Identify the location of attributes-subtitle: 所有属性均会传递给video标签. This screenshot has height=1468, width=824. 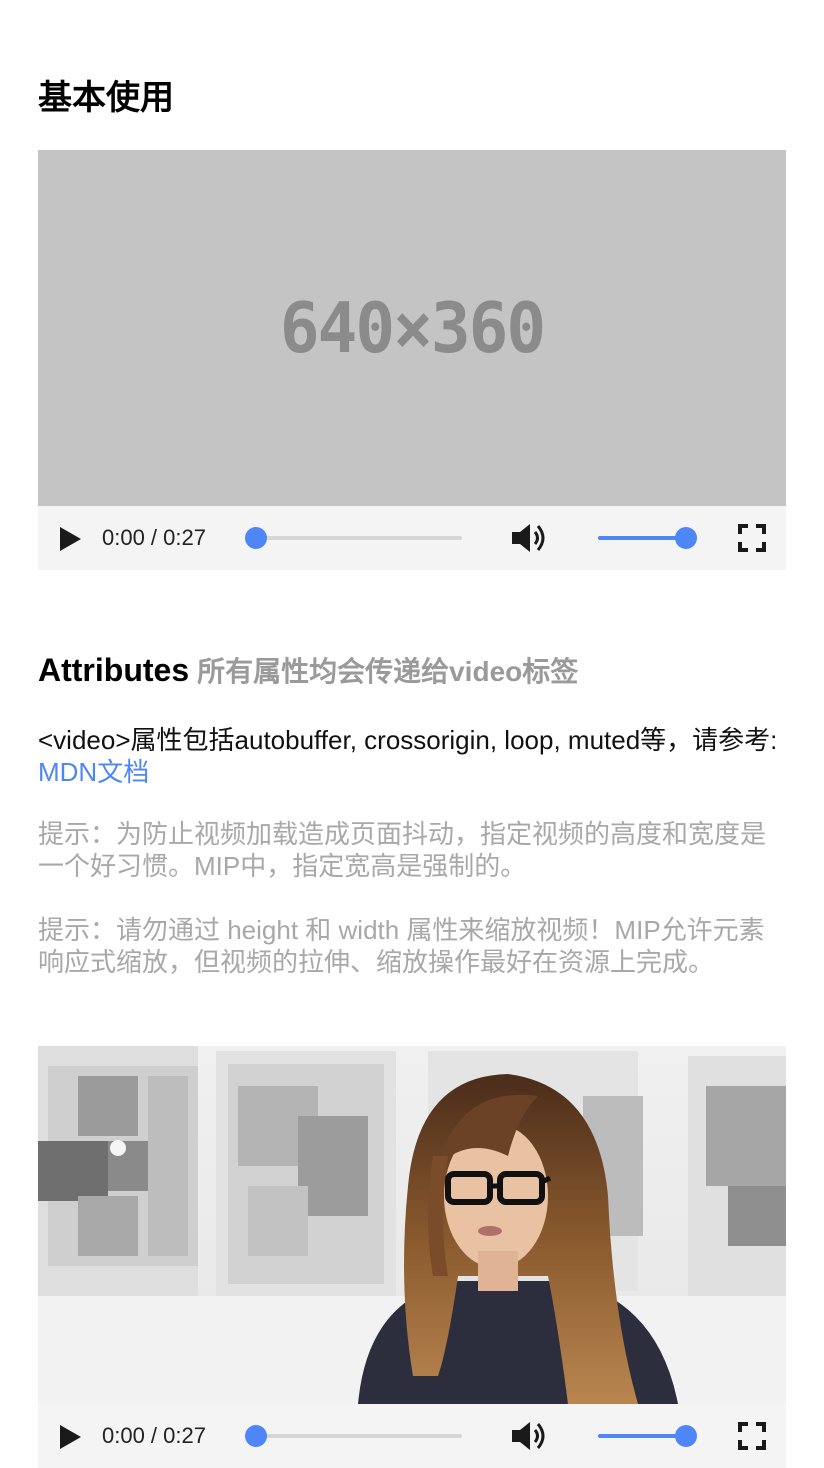
(388, 671).